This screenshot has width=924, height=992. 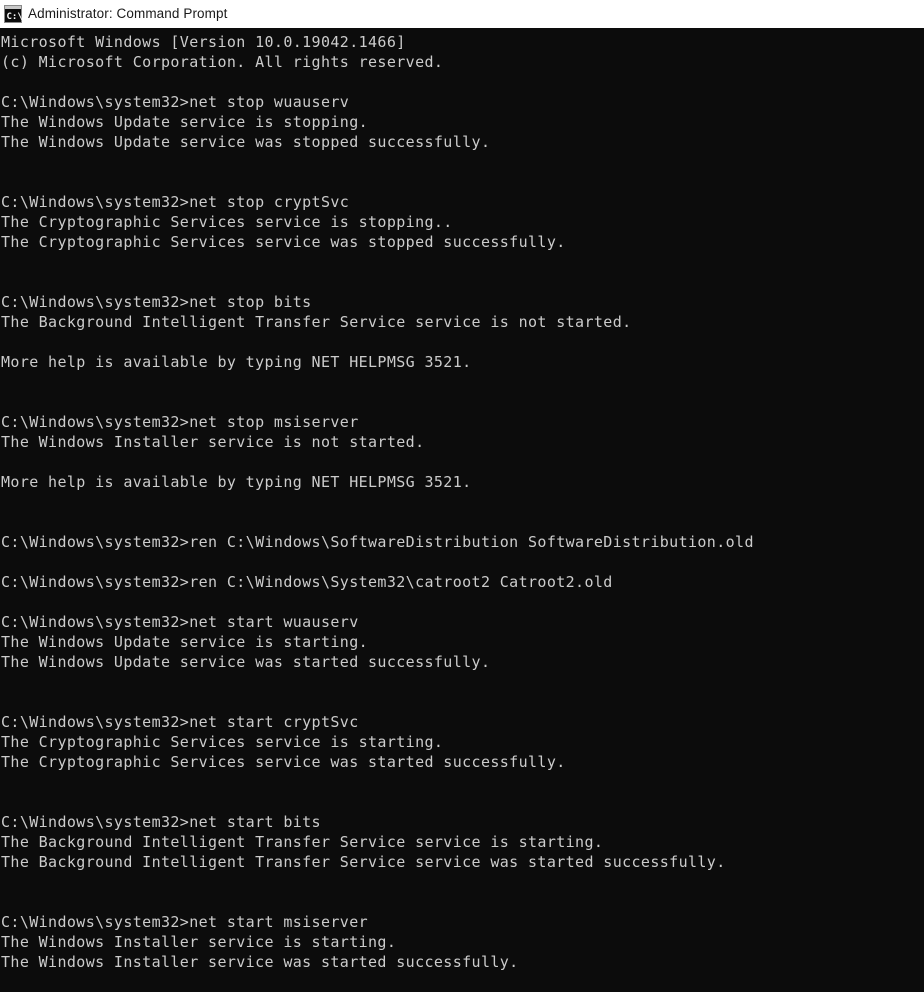 What do you see at coordinates (462, 14) in the screenshot?
I see `title-bar: C:\ Administrator: Command Prompt` at bounding box center [462, 14].